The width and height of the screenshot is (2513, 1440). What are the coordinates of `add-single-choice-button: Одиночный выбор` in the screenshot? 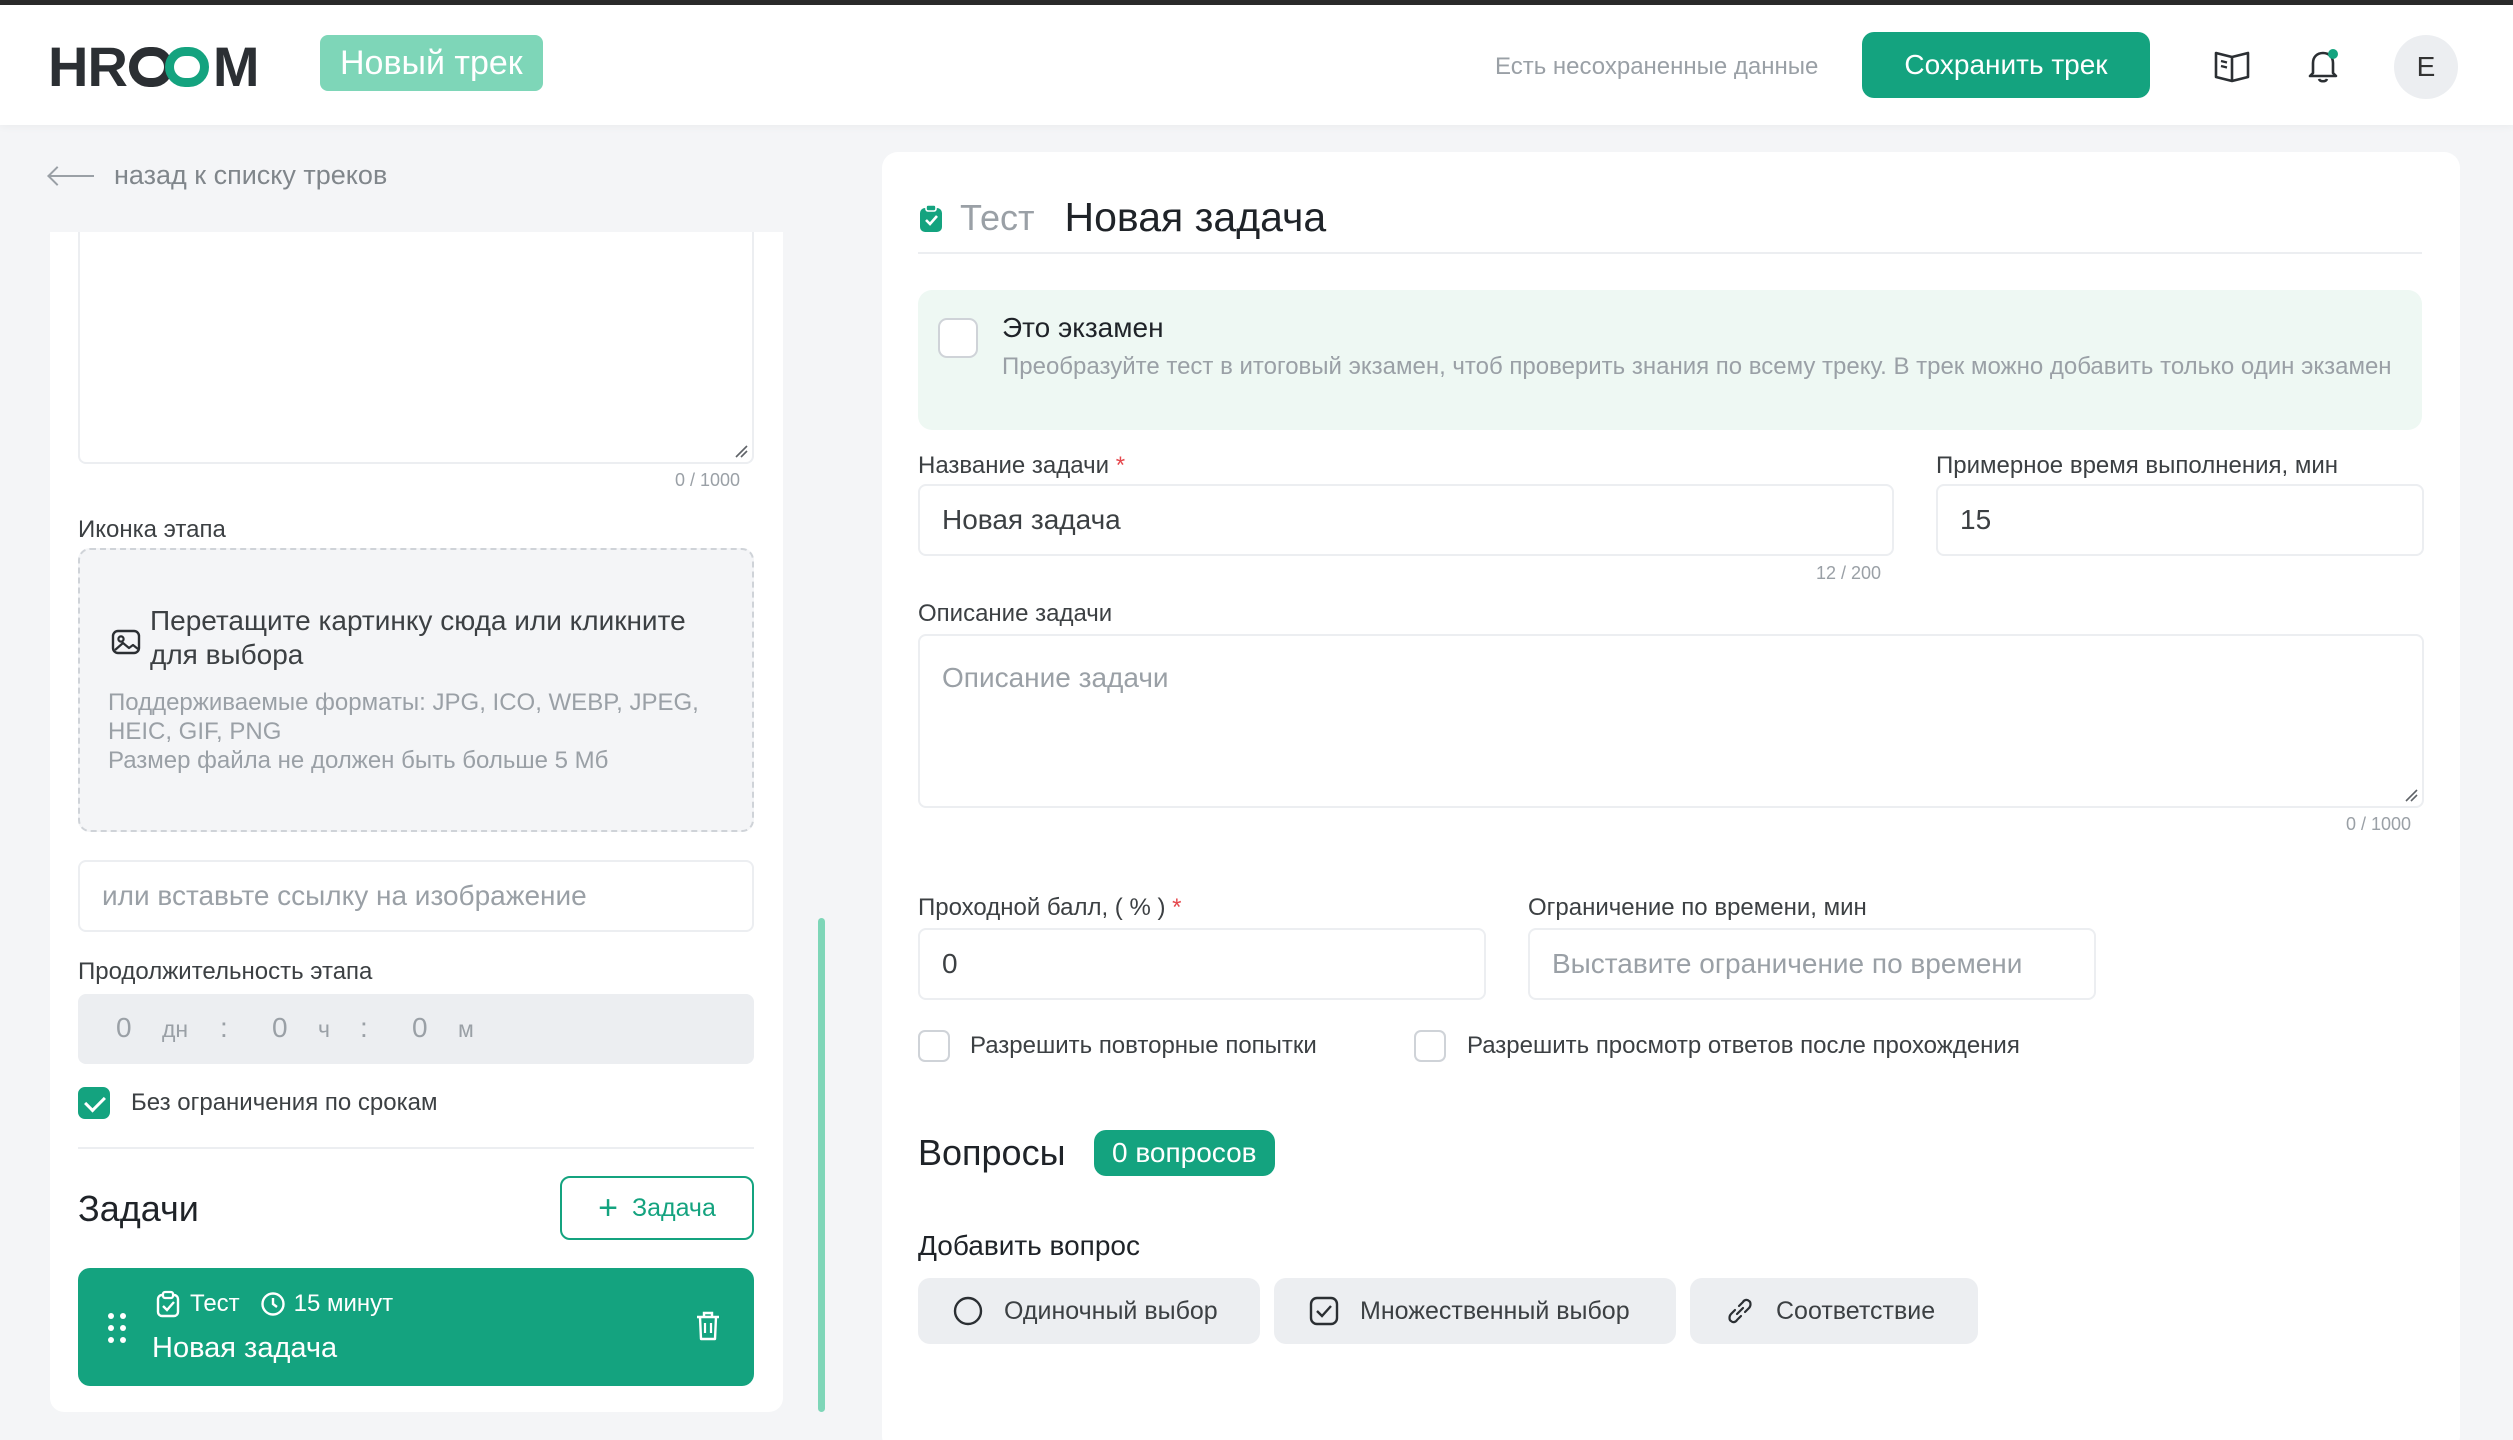 It's located at (1089, 1311).